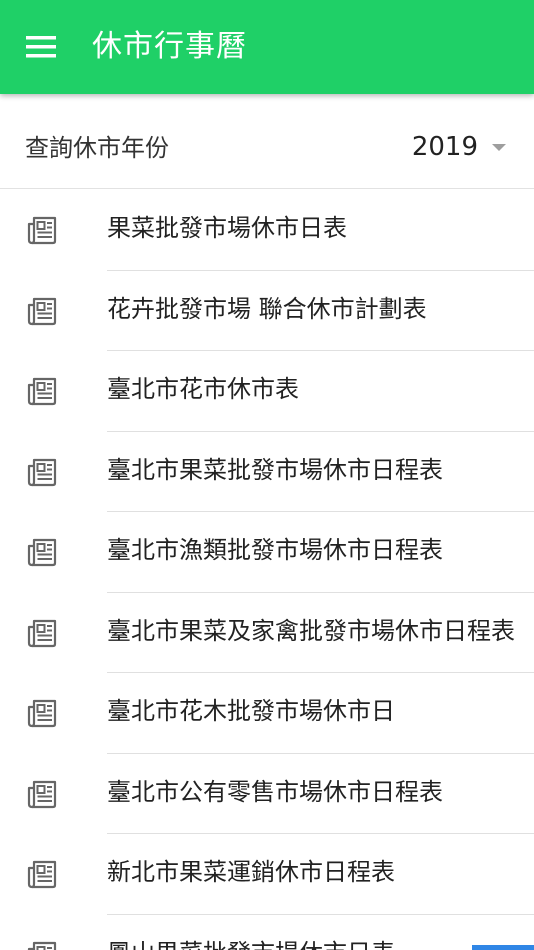  I want to click on list-item-label: 臺北市果菜批發市場休市日程表, so click(275, 469).